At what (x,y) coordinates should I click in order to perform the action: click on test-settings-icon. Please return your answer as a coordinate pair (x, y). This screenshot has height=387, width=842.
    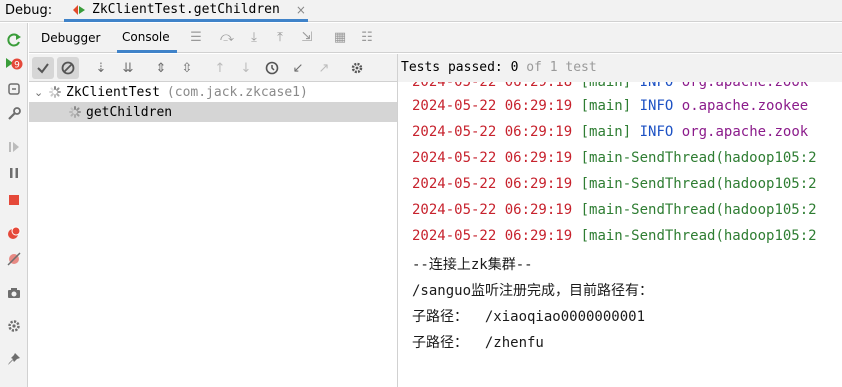
    Looking at the image, I should click on (357, 68).